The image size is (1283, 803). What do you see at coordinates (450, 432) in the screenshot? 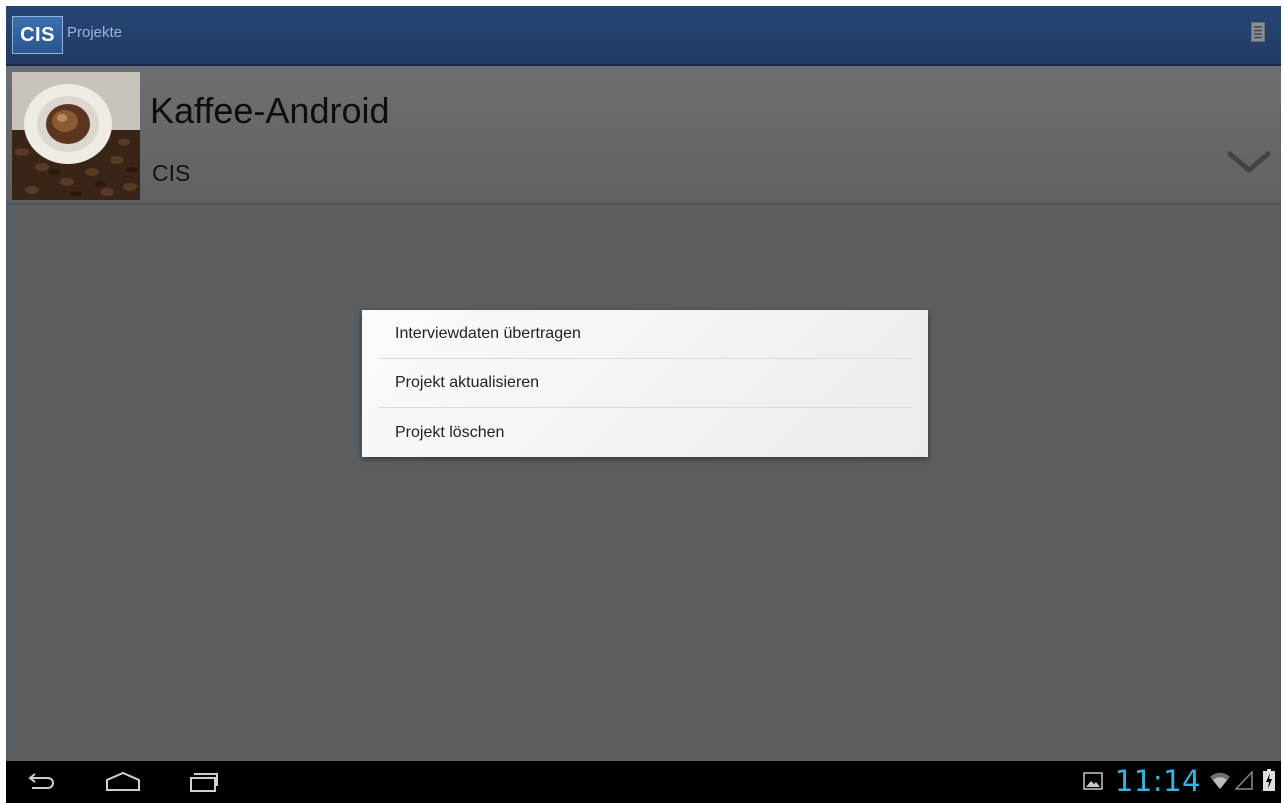
I see `menu-item-label: Projekt löschen` at bounding box center [450, 432].